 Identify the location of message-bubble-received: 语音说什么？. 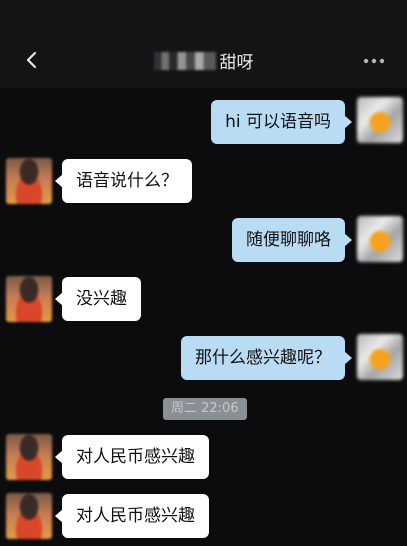
(123, 181).